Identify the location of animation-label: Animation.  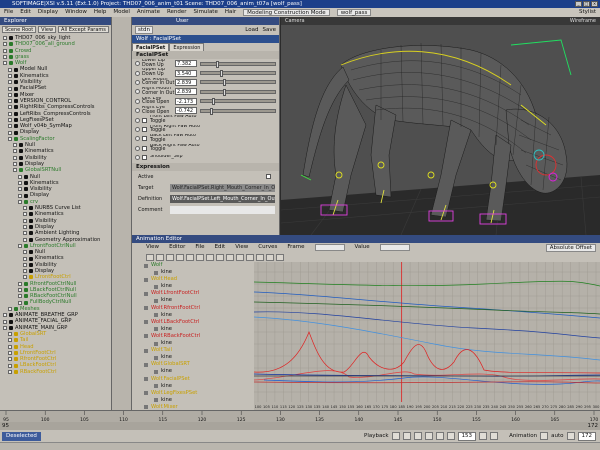
(523, 436).